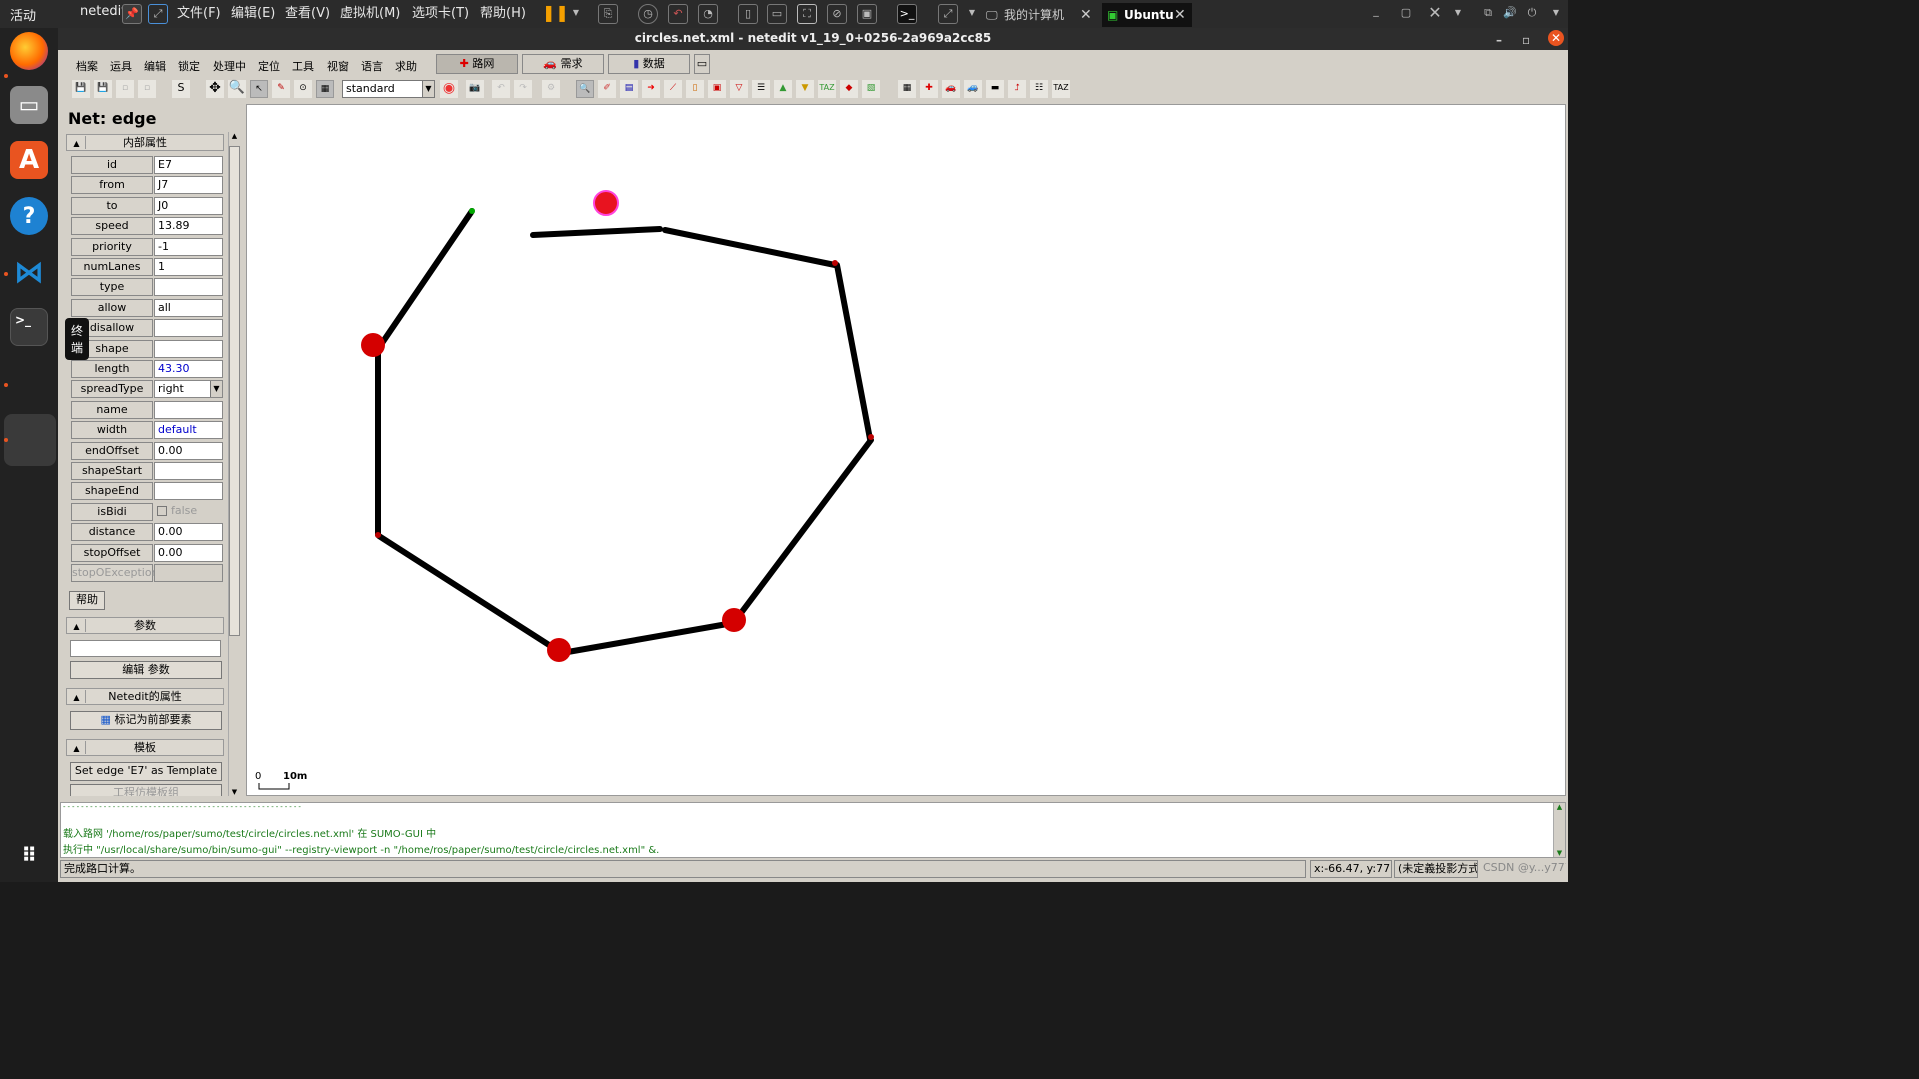 The width and height of the screenshot is (1919, 1079). I want to click on attribute-value-id: E7, so click(188, 165).